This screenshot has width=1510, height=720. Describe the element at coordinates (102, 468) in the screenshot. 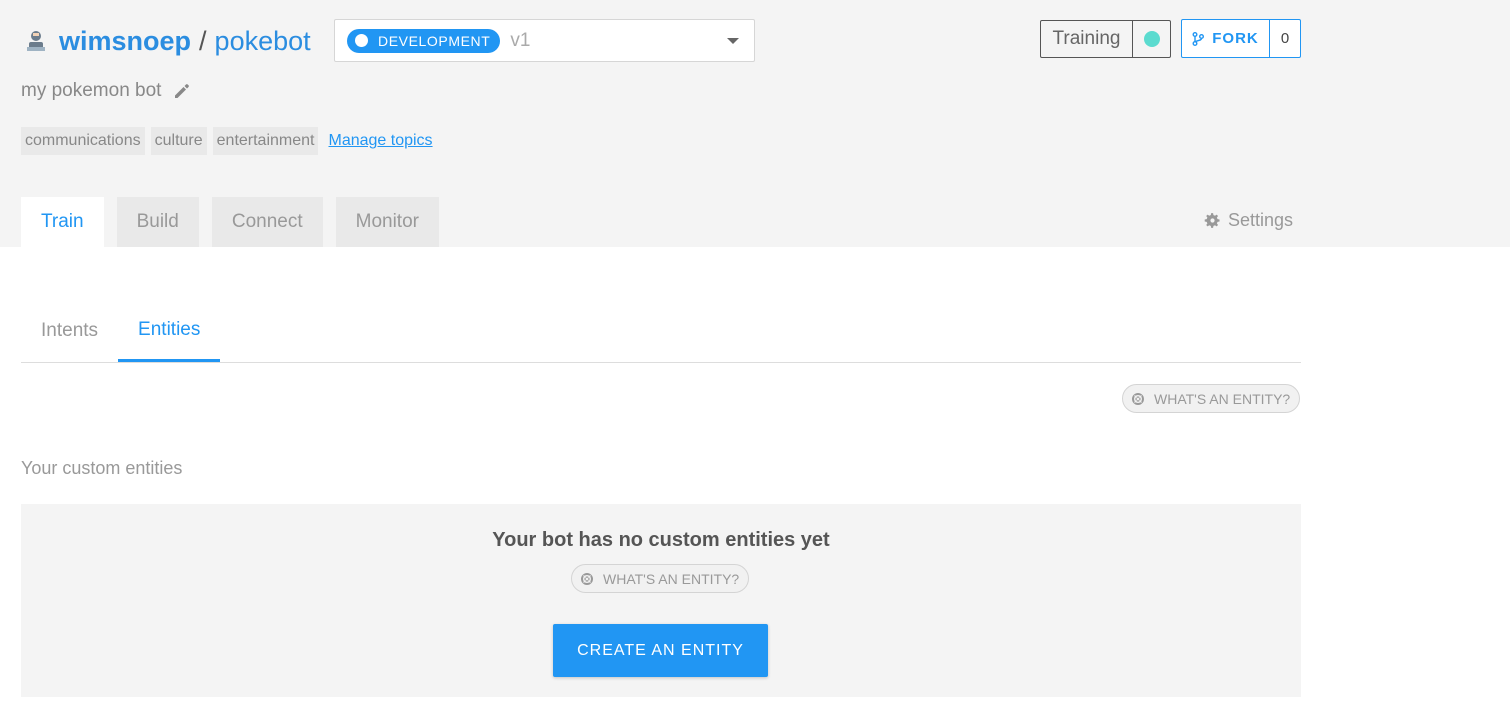

I see `section-title: Your custom entities` at that location.